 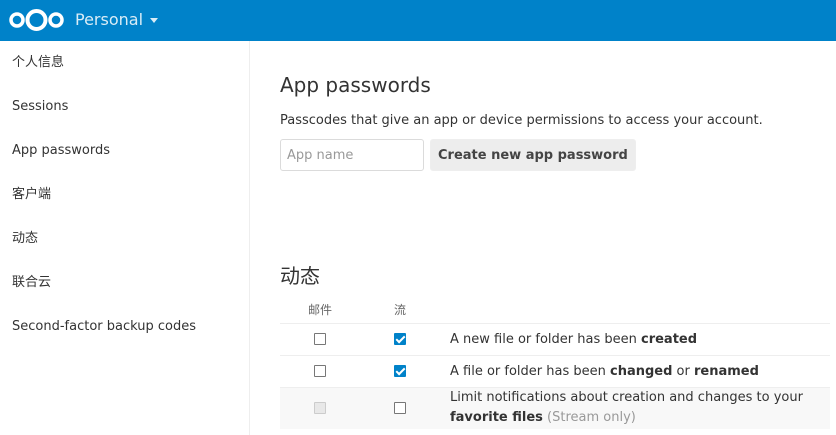 I want to click on sidebar-item-federated-cloud: 联合云, so click(x=124, y=283).